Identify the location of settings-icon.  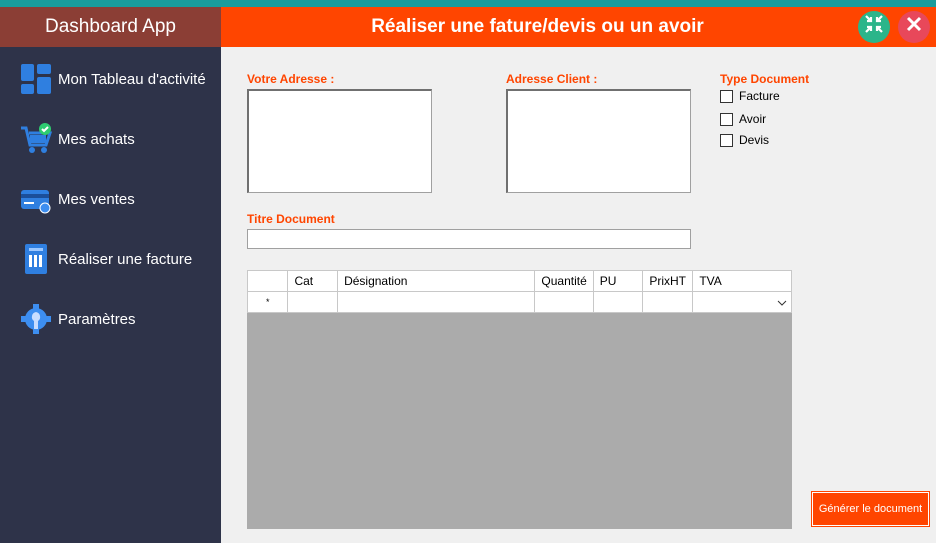
(36, 319).